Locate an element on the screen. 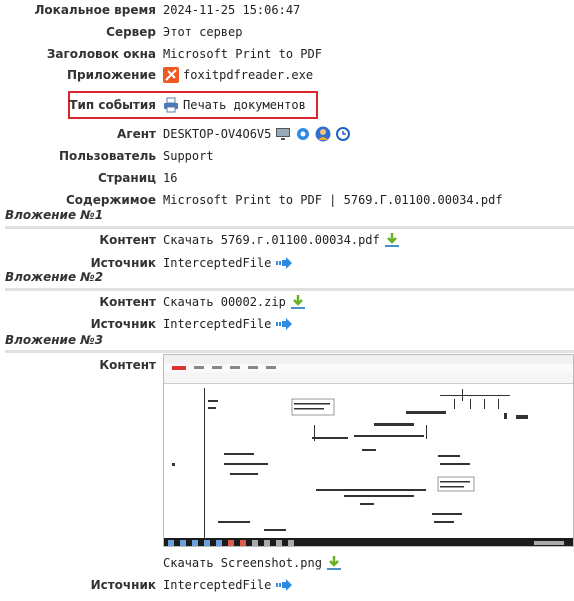  user-label: Пользователь is located at coordinates (107, 156).